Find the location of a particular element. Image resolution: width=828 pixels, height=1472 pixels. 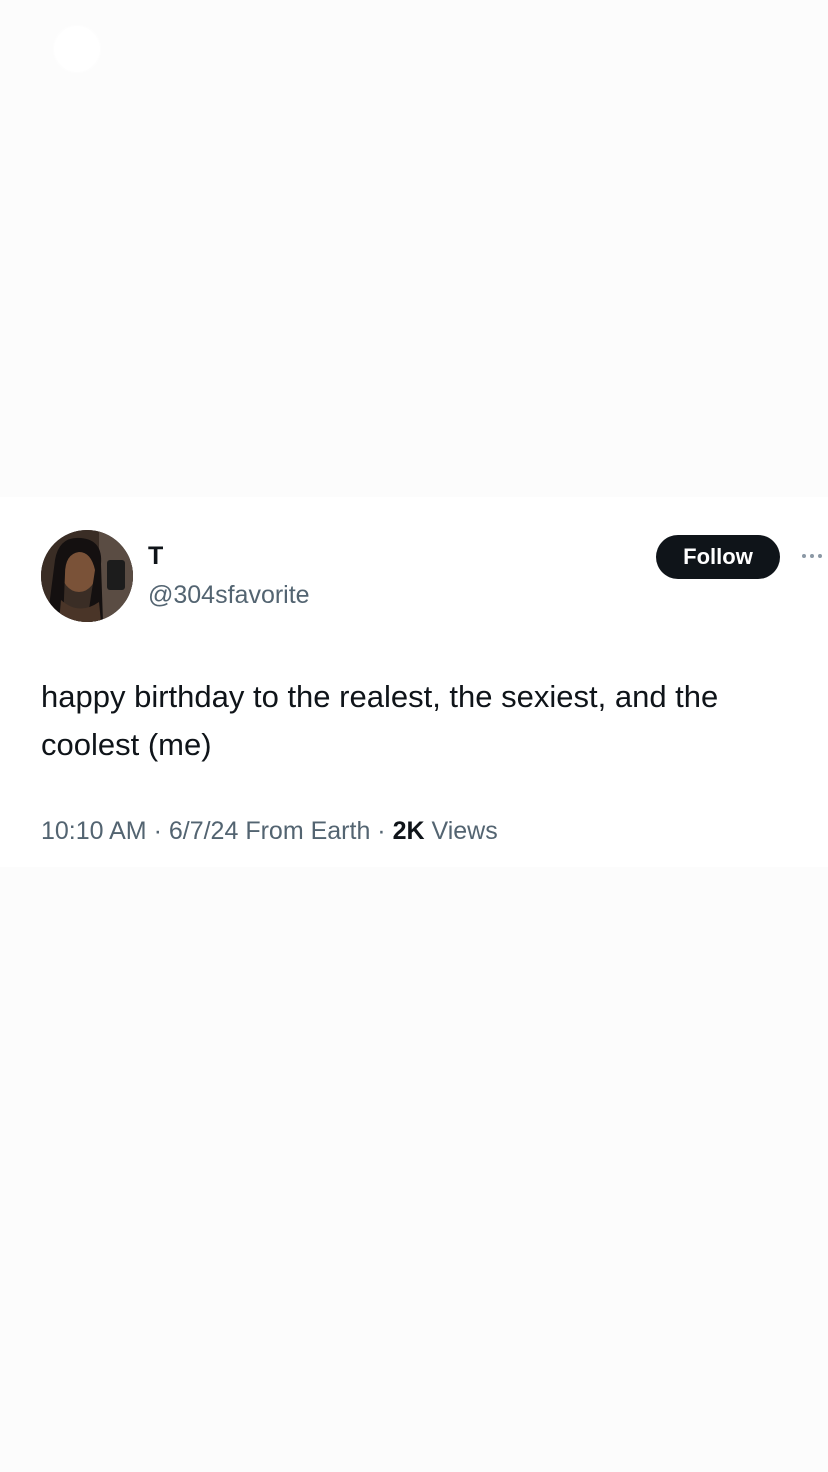

tweet-date: 6/7/24 is located at coordinates (204, 831).